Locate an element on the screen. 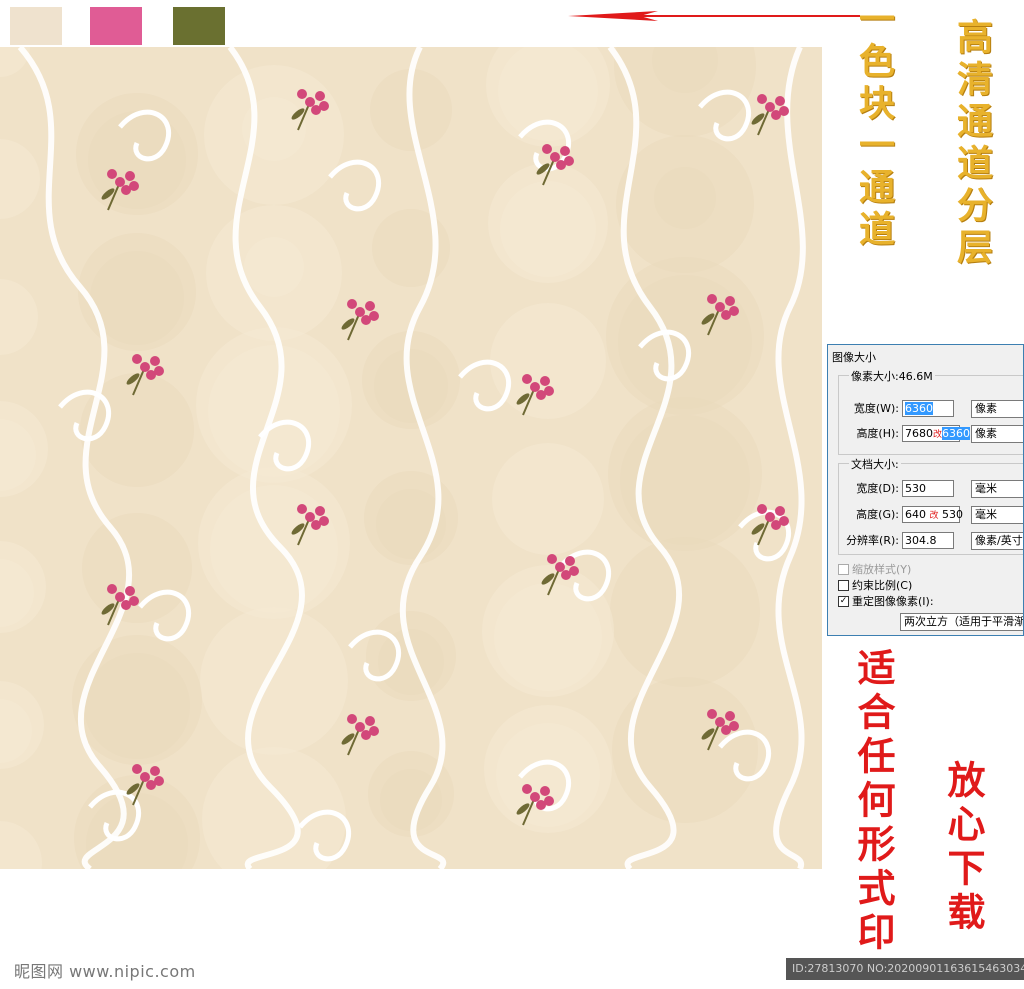 The width and height of the screenshot is (1024, 989). doc-group-label: 文档大小: is located at coordinates (875, 464).